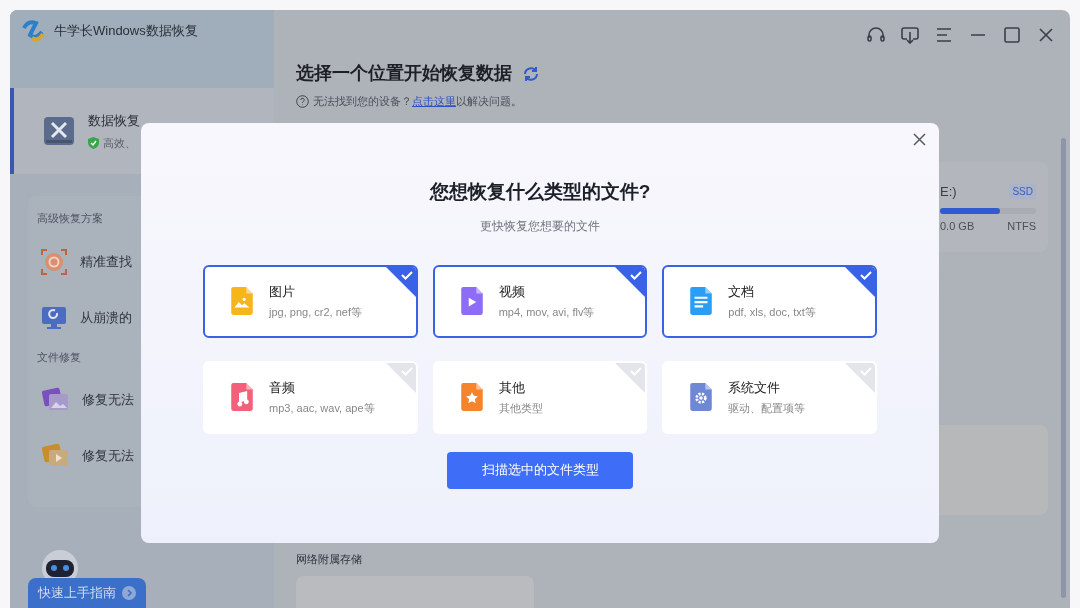 The height and width of the screenshot is (608, 1080). Describe the element at coordinates (59, 131) in the screenshot. I see `tools-drive-icon` at that location.